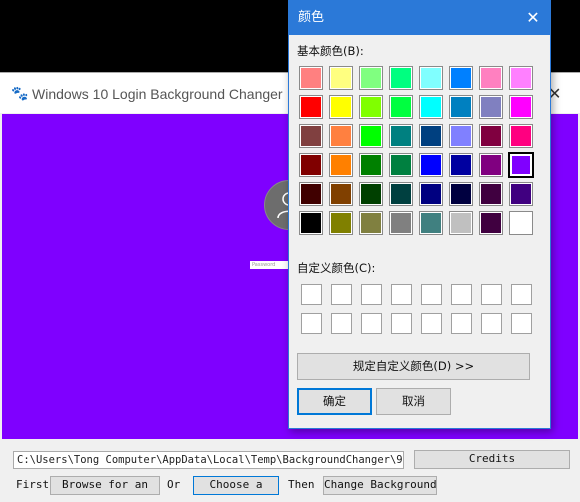 The width and height of the screenshot is (580, 502). What do you see at coordinates (336, 268) in the screenshot?
I see `custom-colors-label: 自定义颜色(C):` at bounding box center [336, 268].